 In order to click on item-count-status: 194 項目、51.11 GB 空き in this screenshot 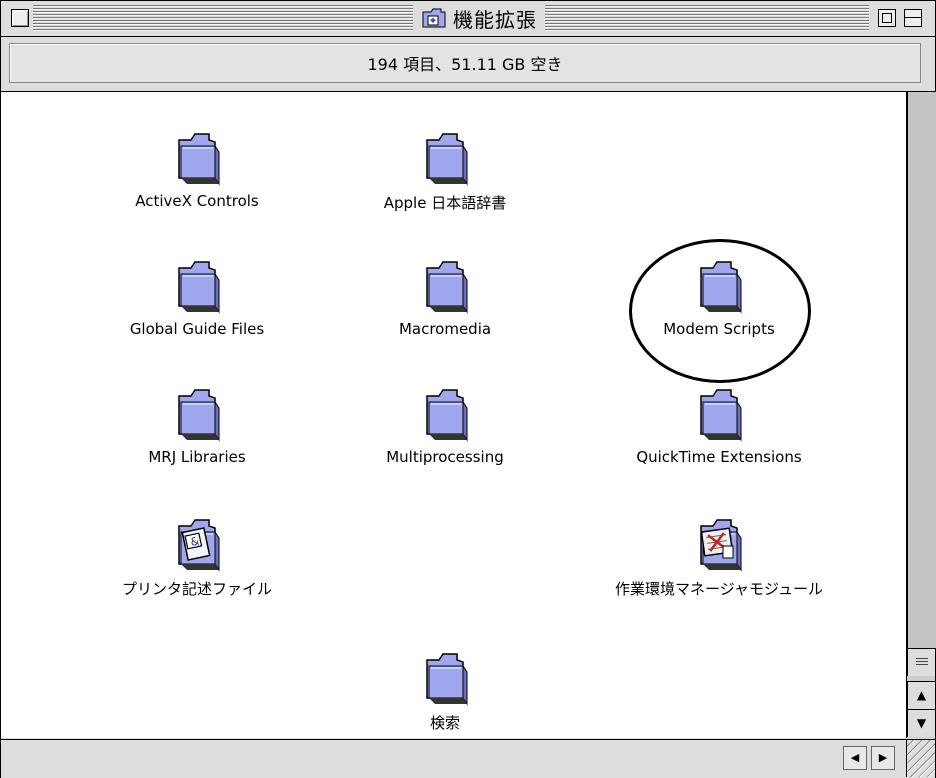, I will do `click(465, 63)`.